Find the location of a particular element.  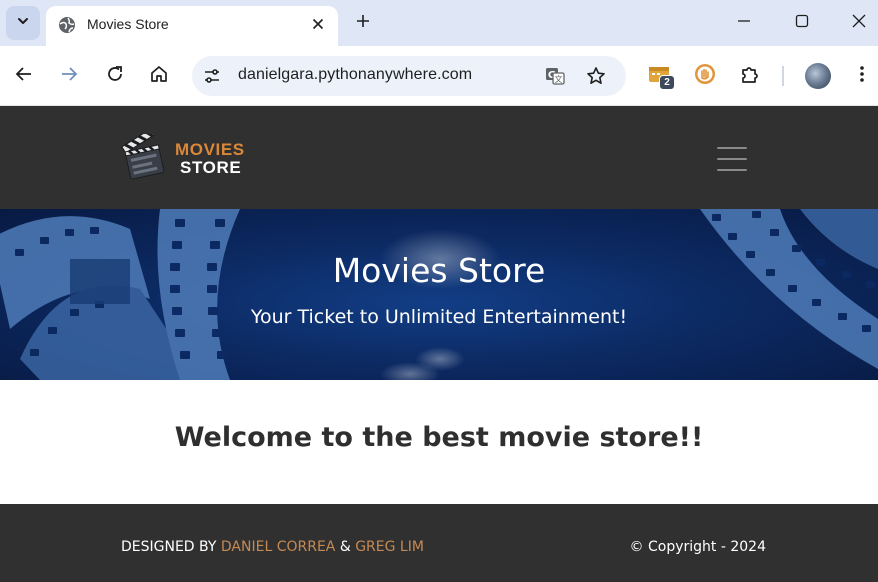

svg-text: 文 is located at coordinates (559, 79).